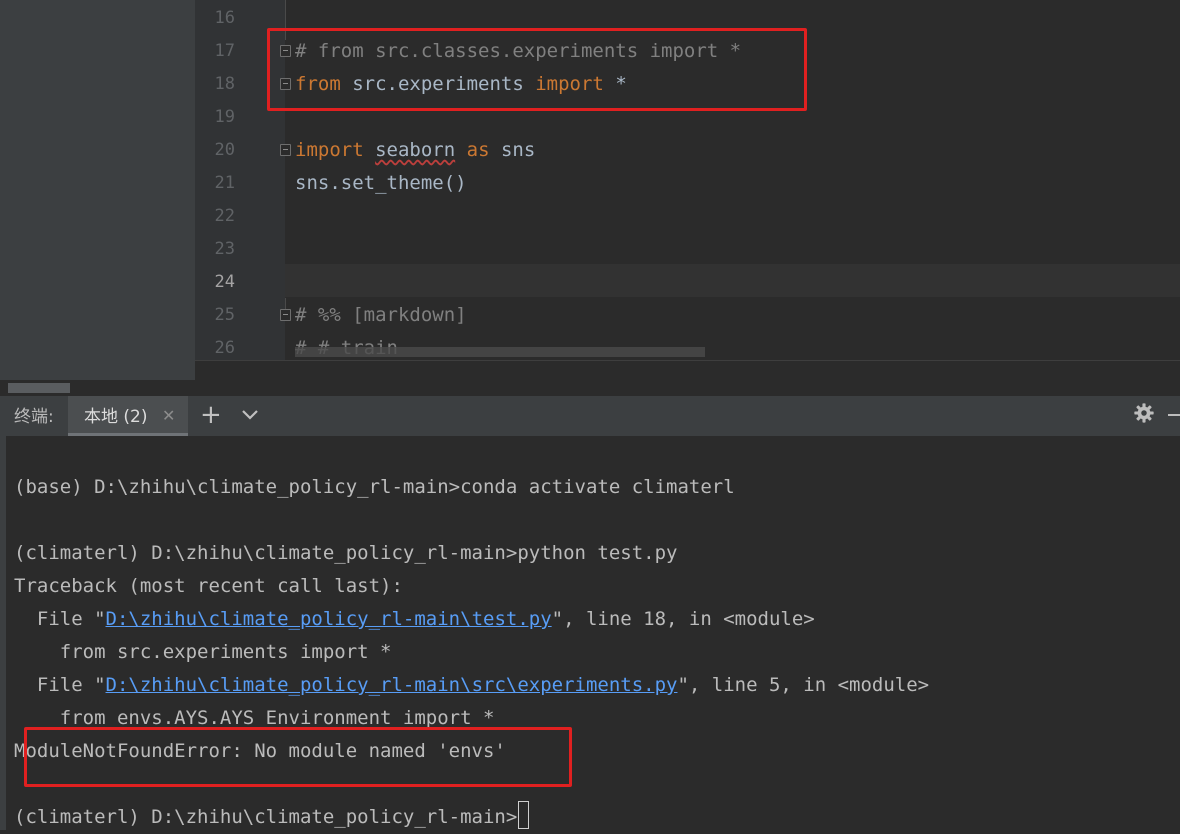  Describe the element at coordinates (500, 352) in the screenshot. I see `horizontal-scroll-thumb` at that location.